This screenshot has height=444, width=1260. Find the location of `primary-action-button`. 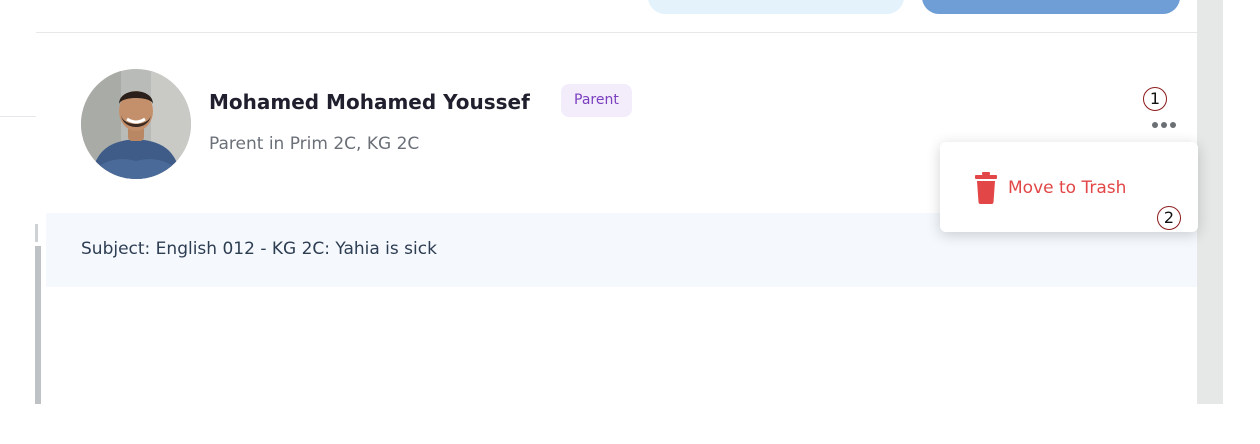

primary-action-button is located at coordinates (1051, 7).